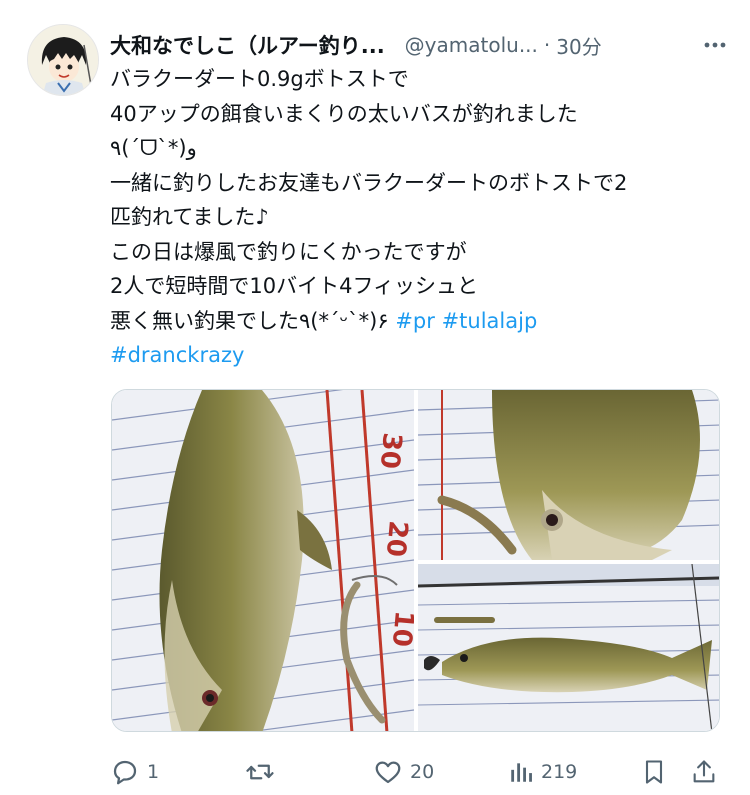  I want to click on hashtag-dranckrazy: #dranckrazy, so click(177, 355).